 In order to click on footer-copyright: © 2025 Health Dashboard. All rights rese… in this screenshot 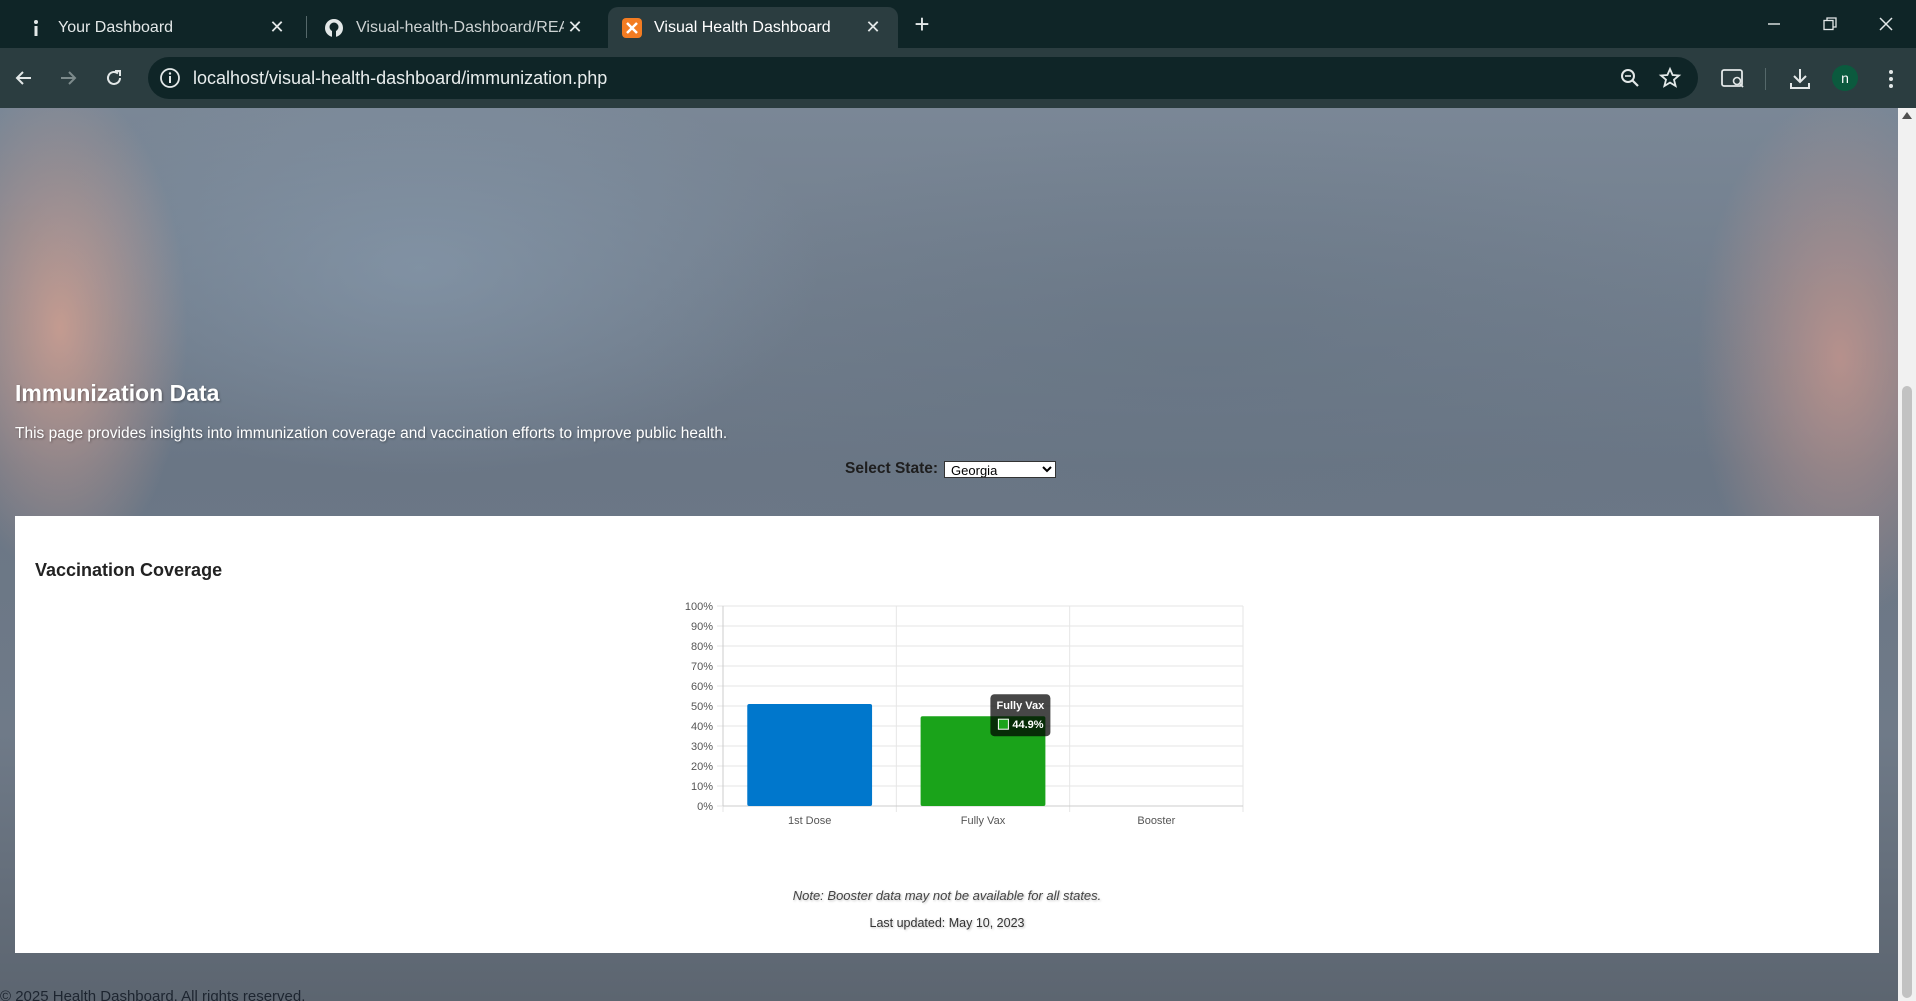, I will do `click(153, 994)`.